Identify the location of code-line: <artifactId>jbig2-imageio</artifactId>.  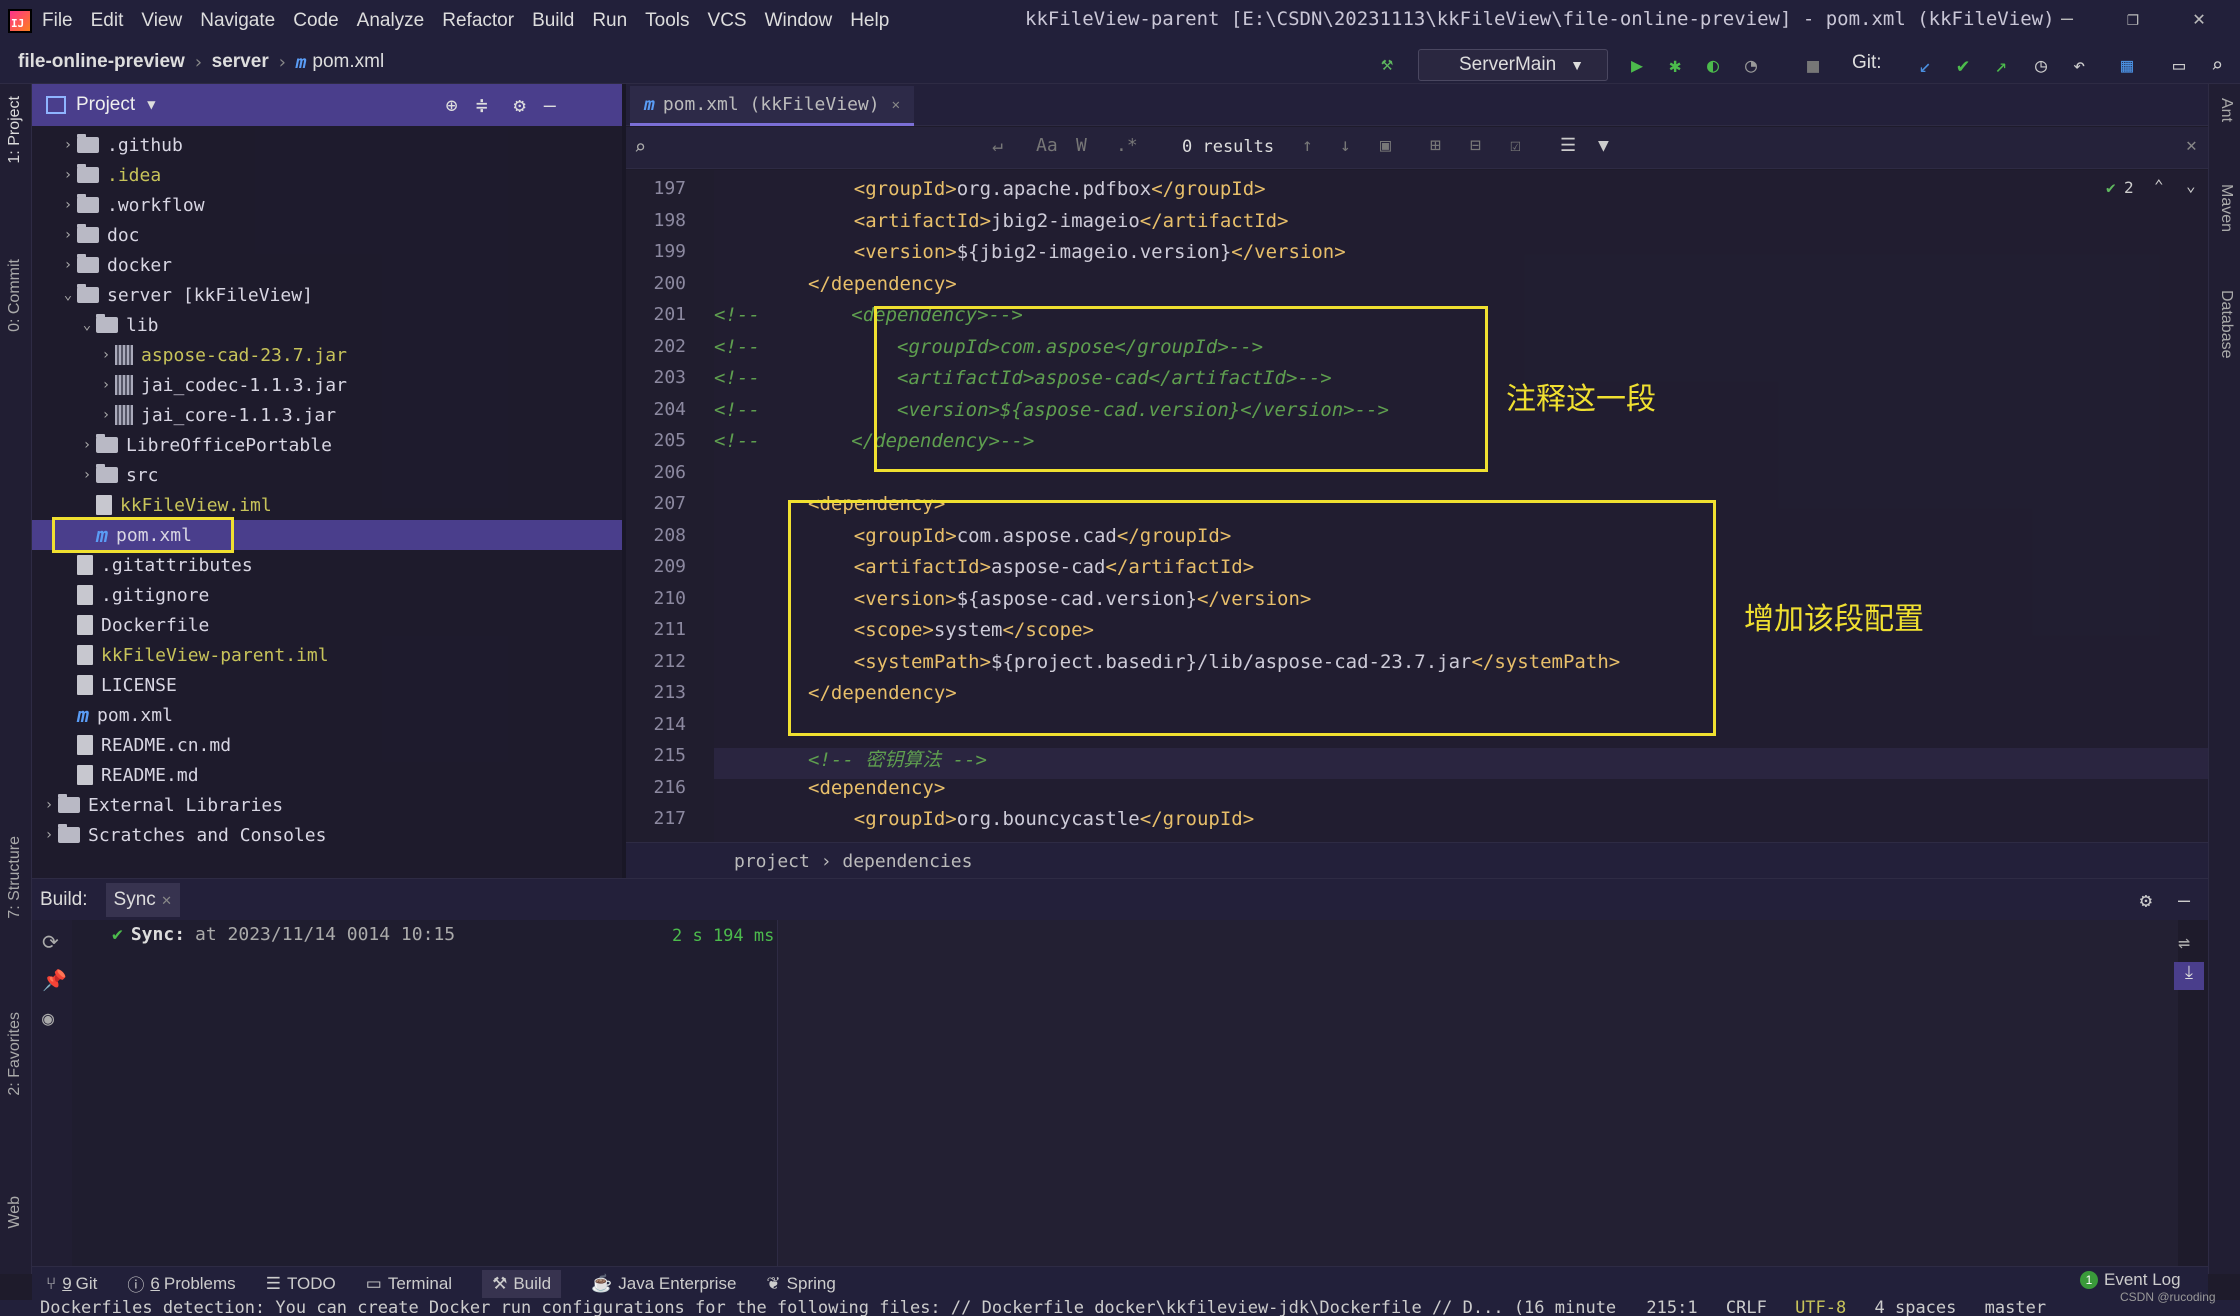
(1048, 221).